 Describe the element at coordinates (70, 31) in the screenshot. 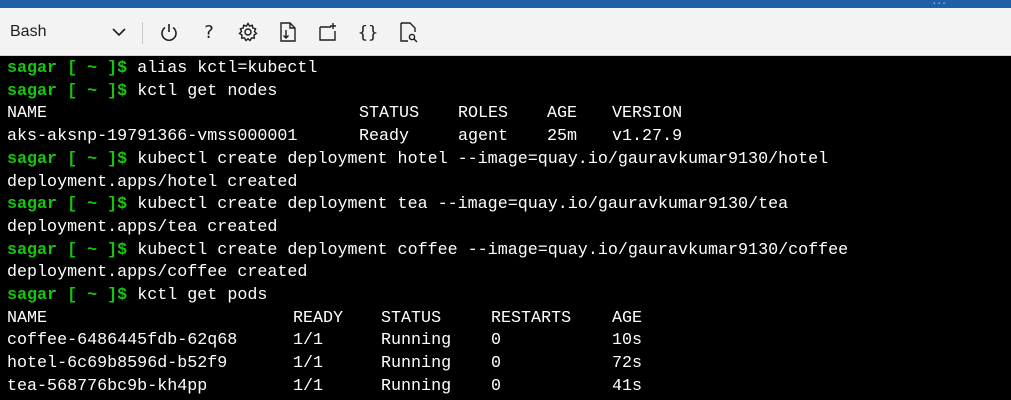

I see `shell-selector: Bash` at that location.